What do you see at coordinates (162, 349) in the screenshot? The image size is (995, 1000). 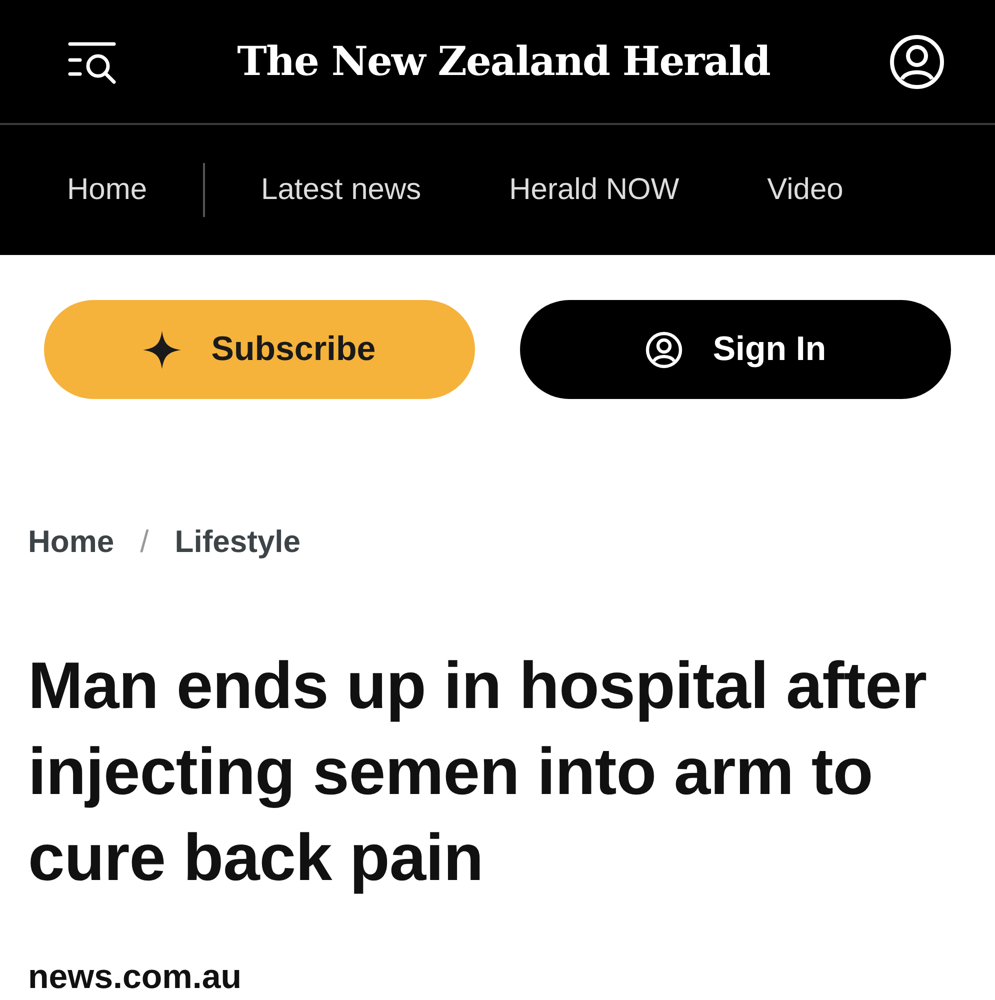 I see `sparkle-icon` at bounding box center [162, 349].